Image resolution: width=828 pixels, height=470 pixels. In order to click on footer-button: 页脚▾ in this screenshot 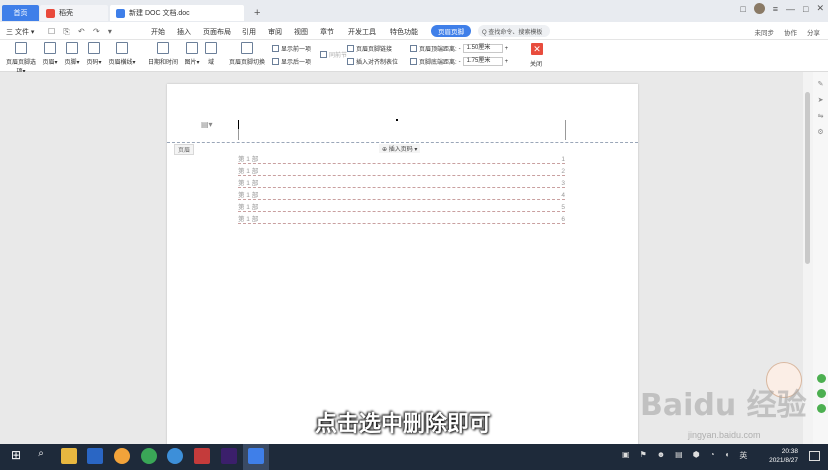, I will do `click(72, 54)`.